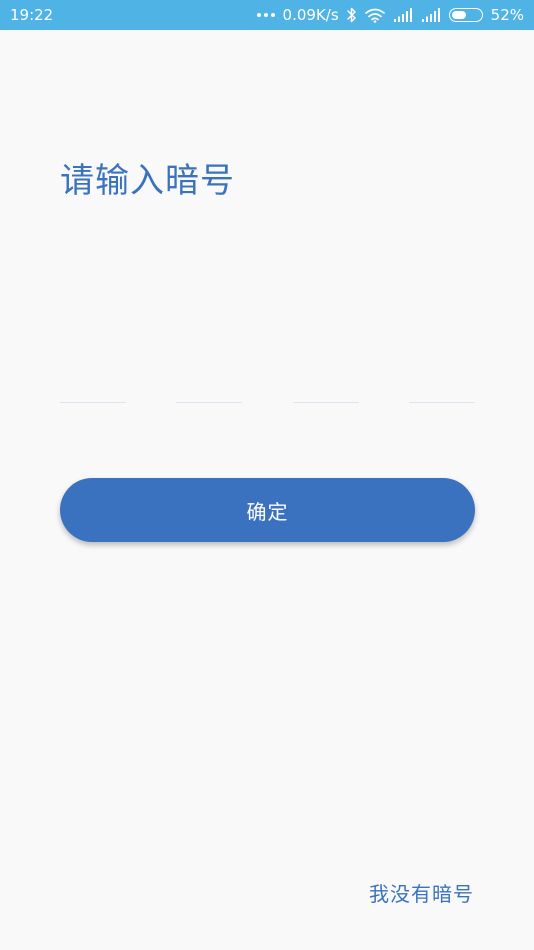 This screenshot has height=950, width=534. Describe the element at coordinates (459, 15) in the screenshot. I see `battery-fill` at that location.